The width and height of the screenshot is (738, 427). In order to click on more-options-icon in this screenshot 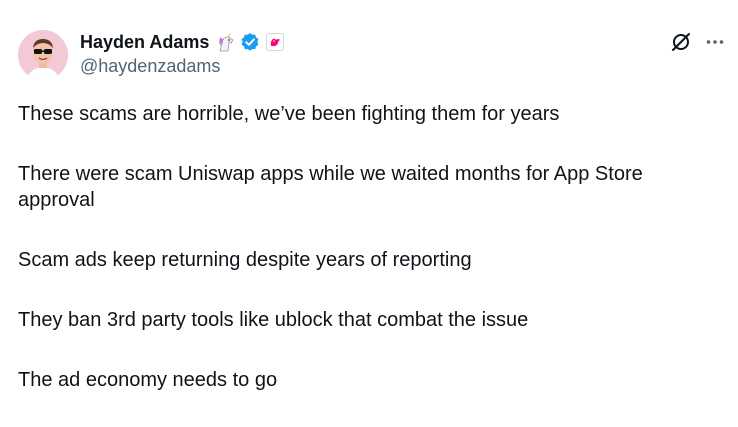, I will do `click(715, 42)`.